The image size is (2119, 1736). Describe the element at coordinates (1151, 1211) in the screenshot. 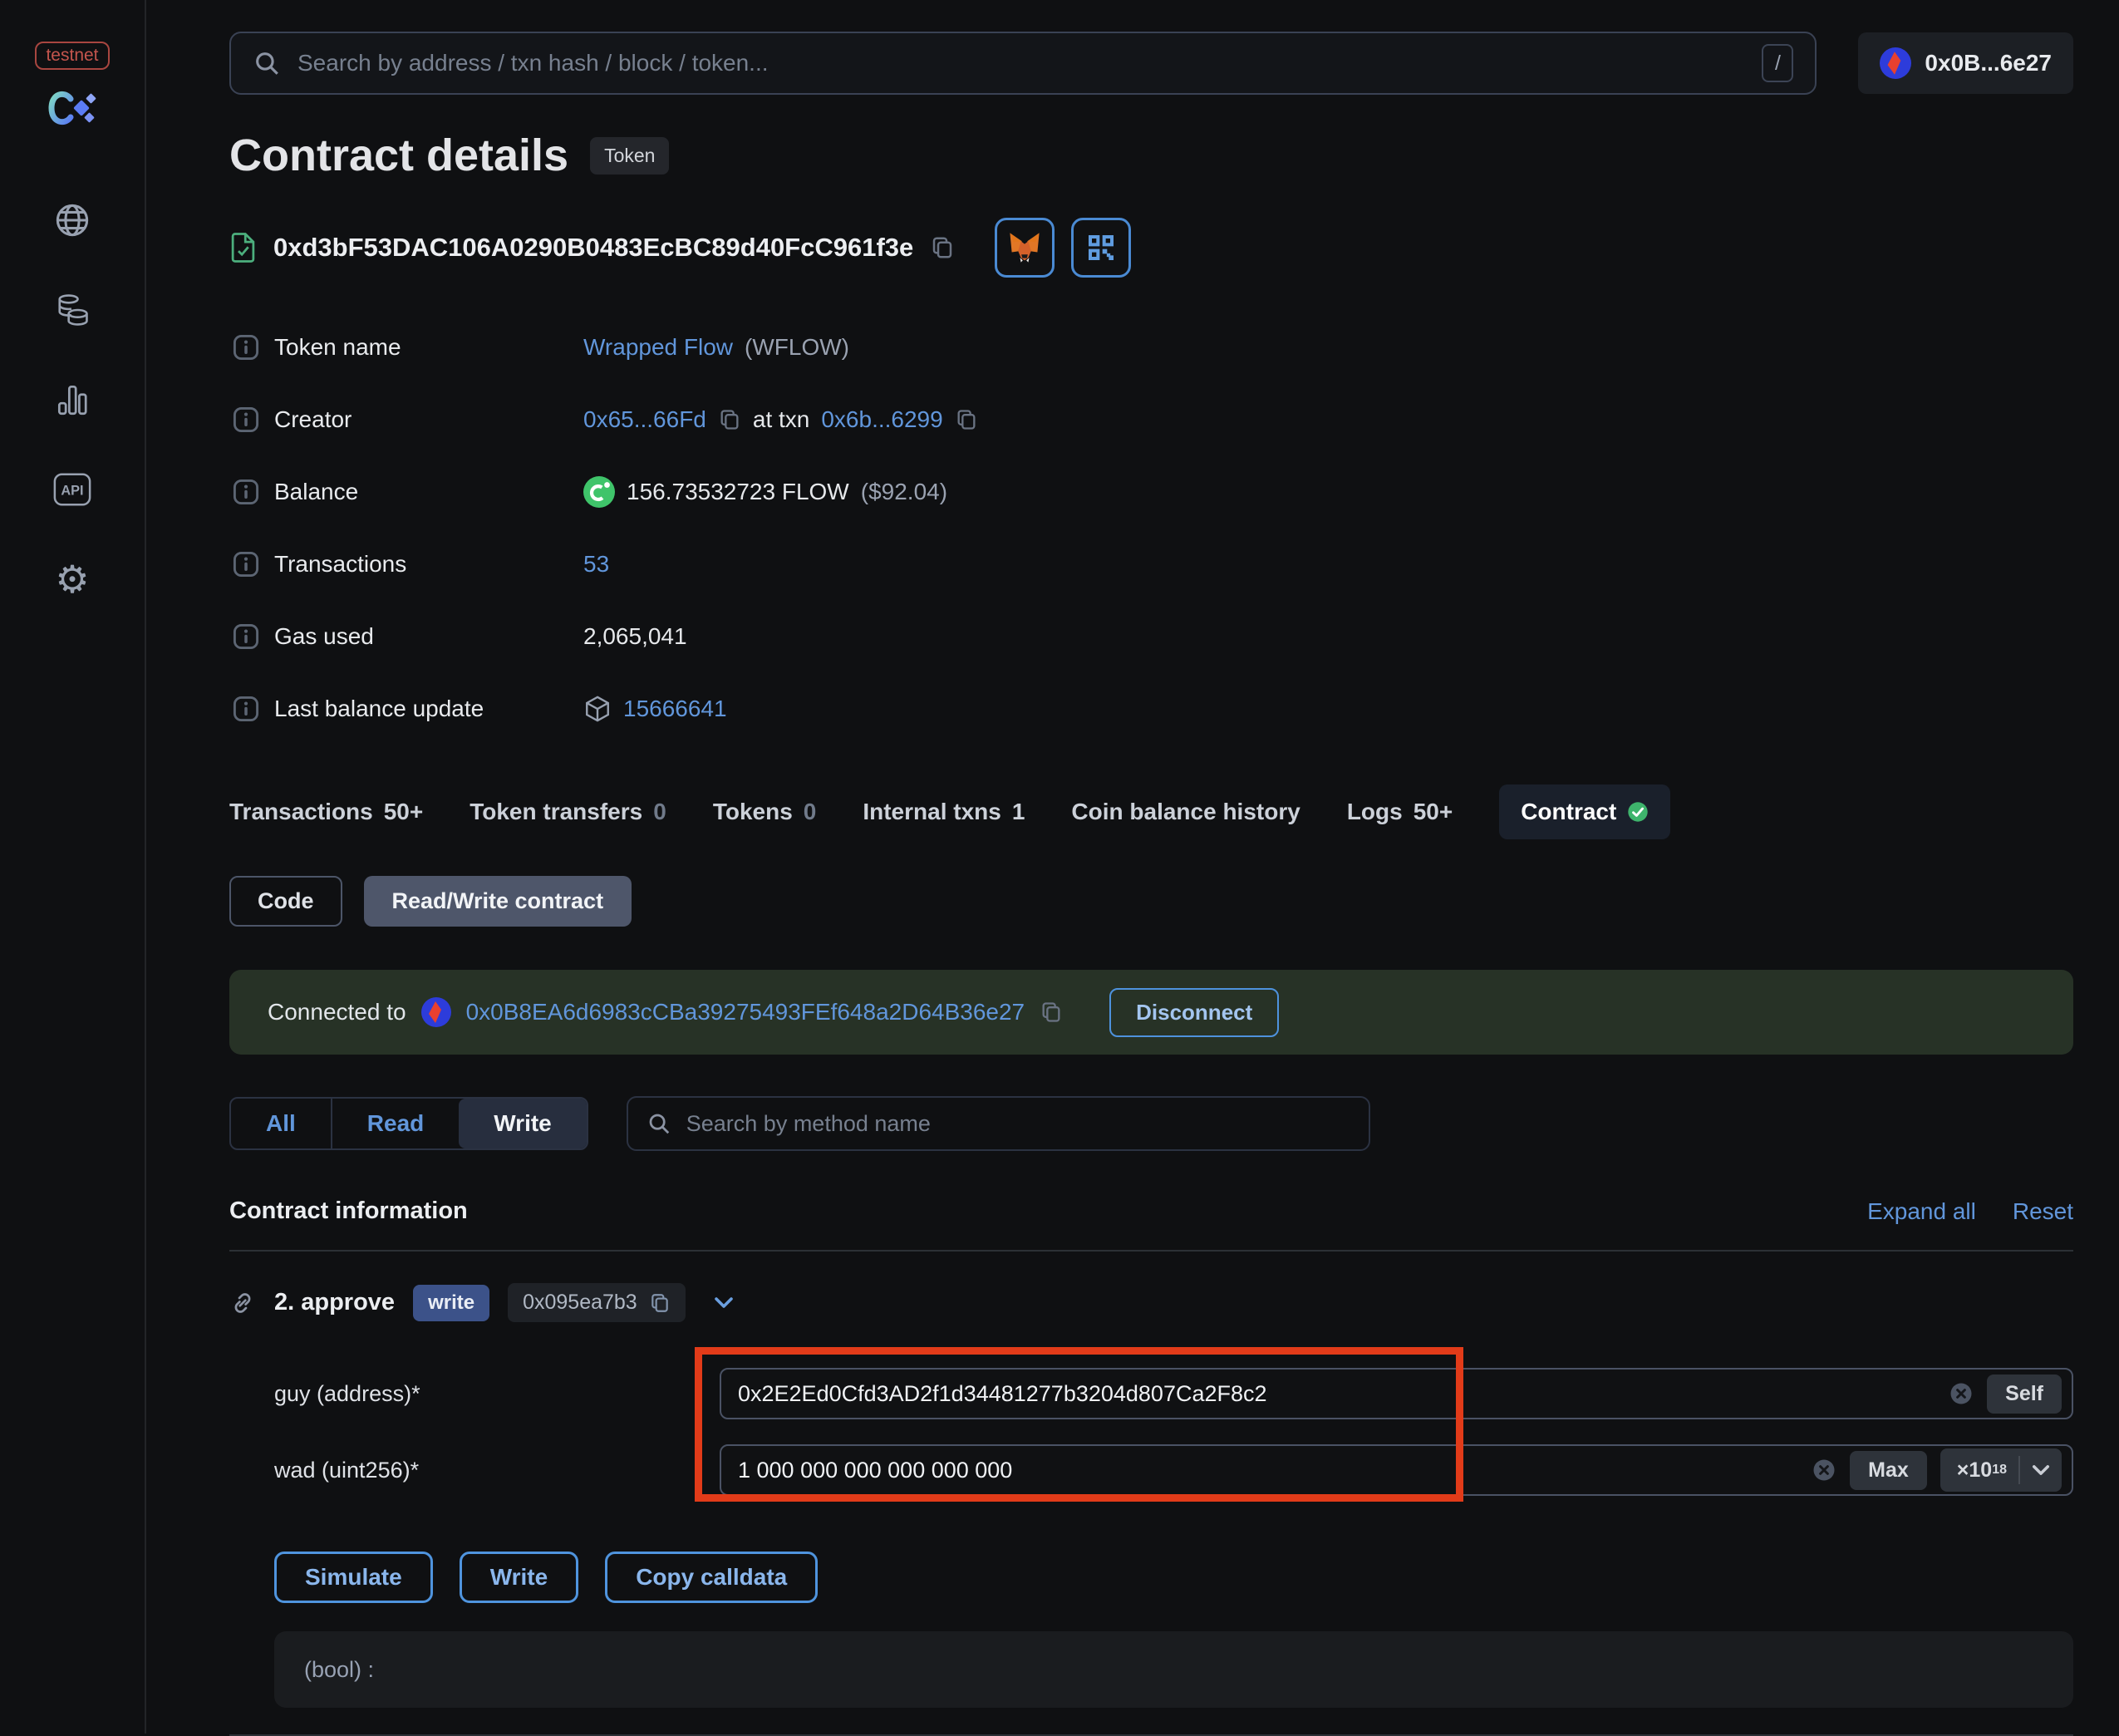

I see `contract-information-header: Contract information Expand all Reset` at that location.